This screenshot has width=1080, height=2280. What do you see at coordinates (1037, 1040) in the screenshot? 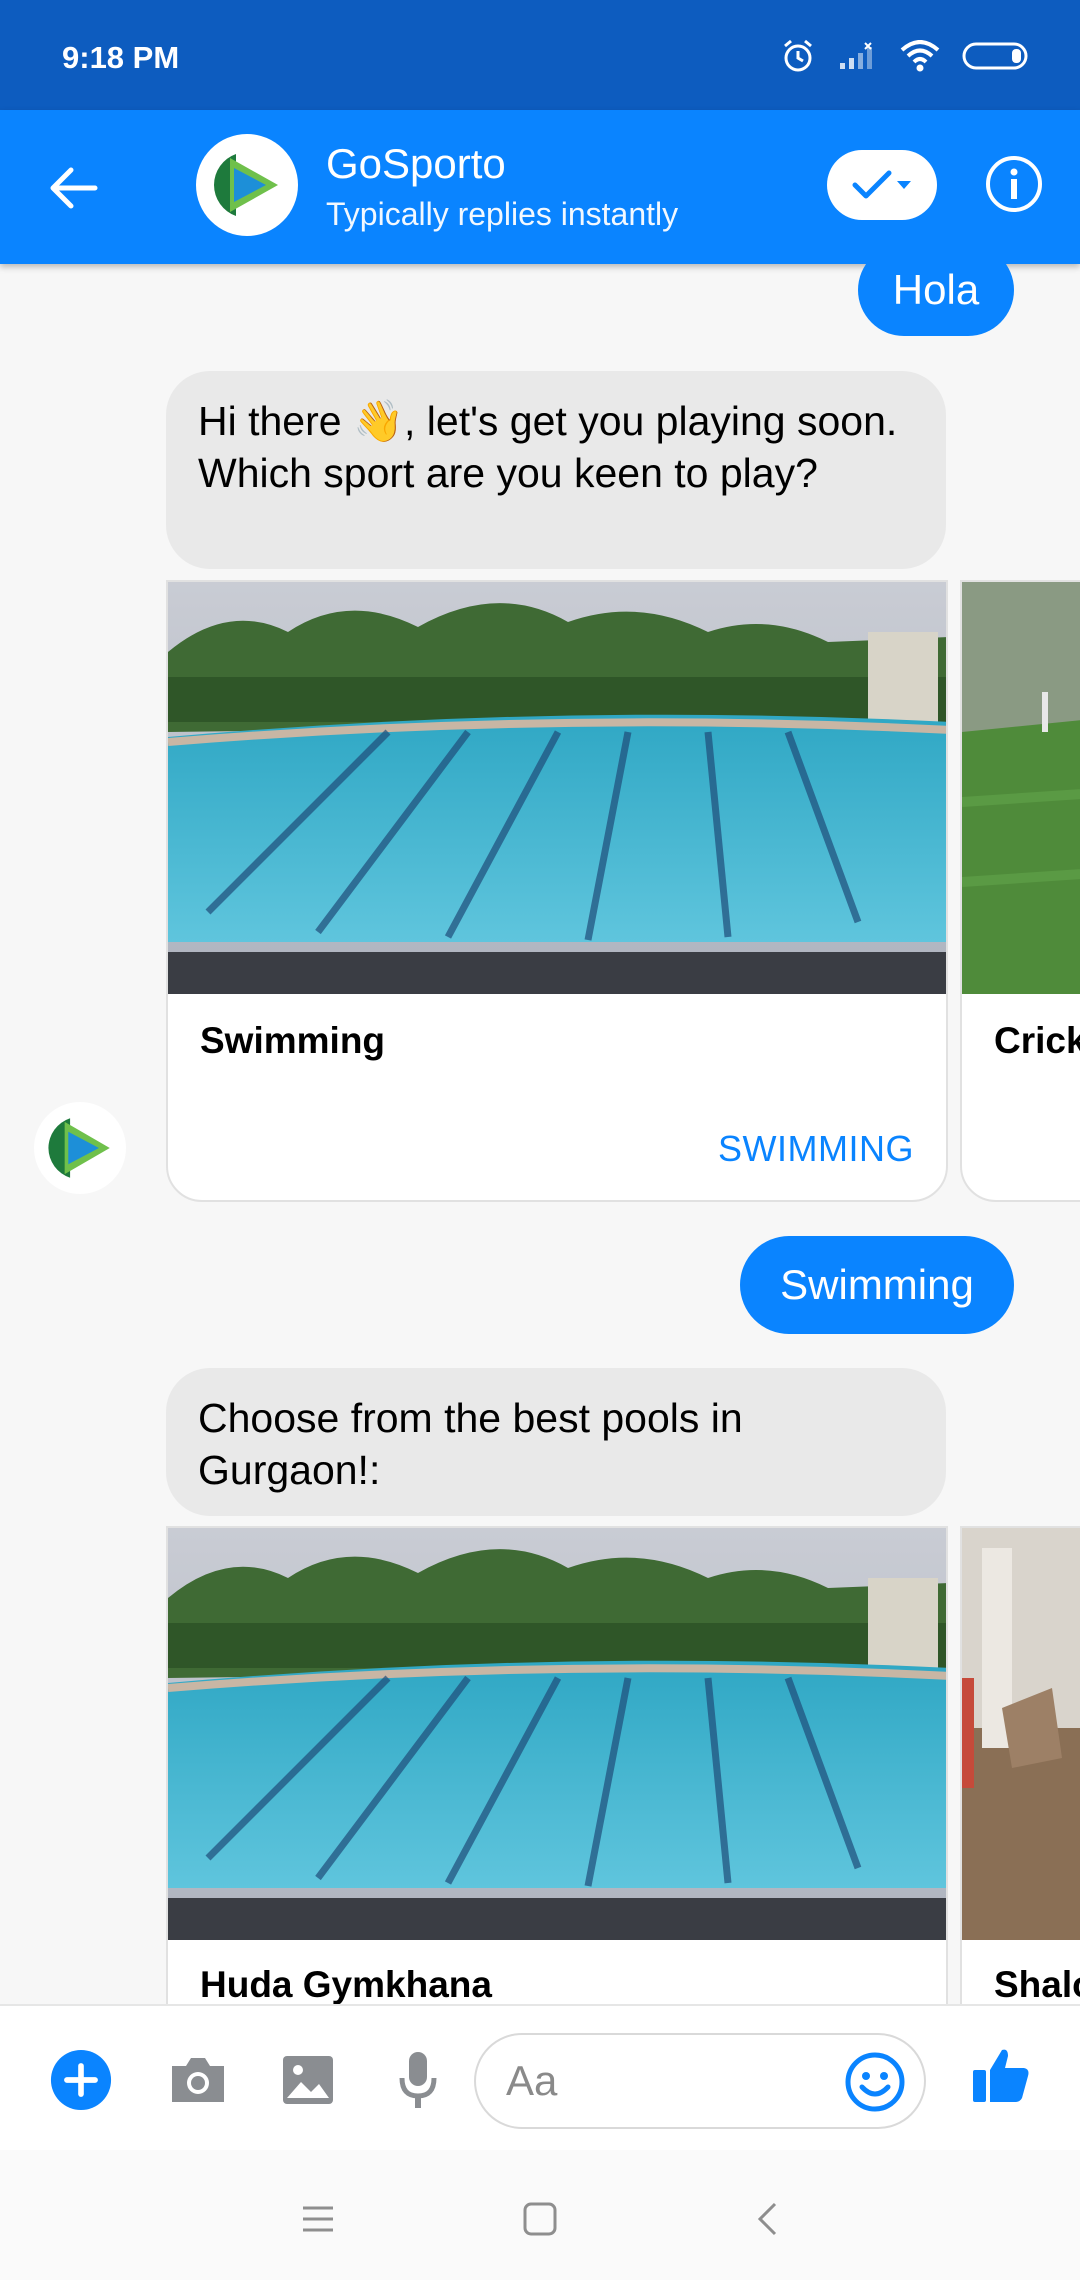
I see `card-title: Crick` at bounding box center [1037, 1040].